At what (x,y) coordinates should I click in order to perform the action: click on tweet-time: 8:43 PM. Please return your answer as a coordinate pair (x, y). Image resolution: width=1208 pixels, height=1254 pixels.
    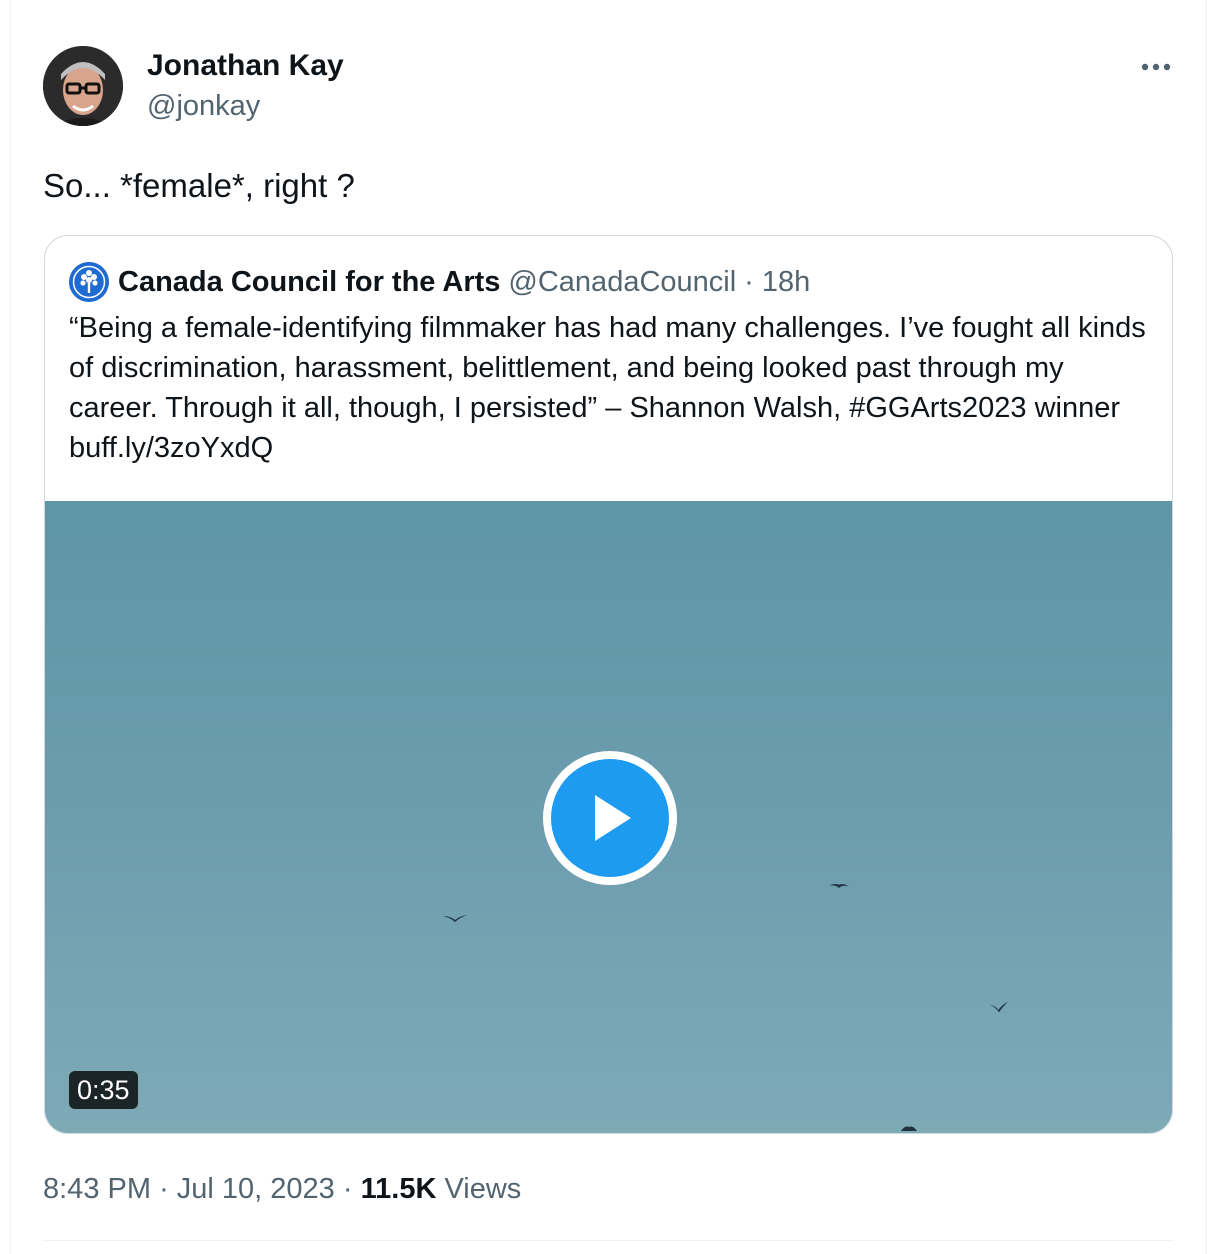
    Looking at the image, I should click on (97, 1189).